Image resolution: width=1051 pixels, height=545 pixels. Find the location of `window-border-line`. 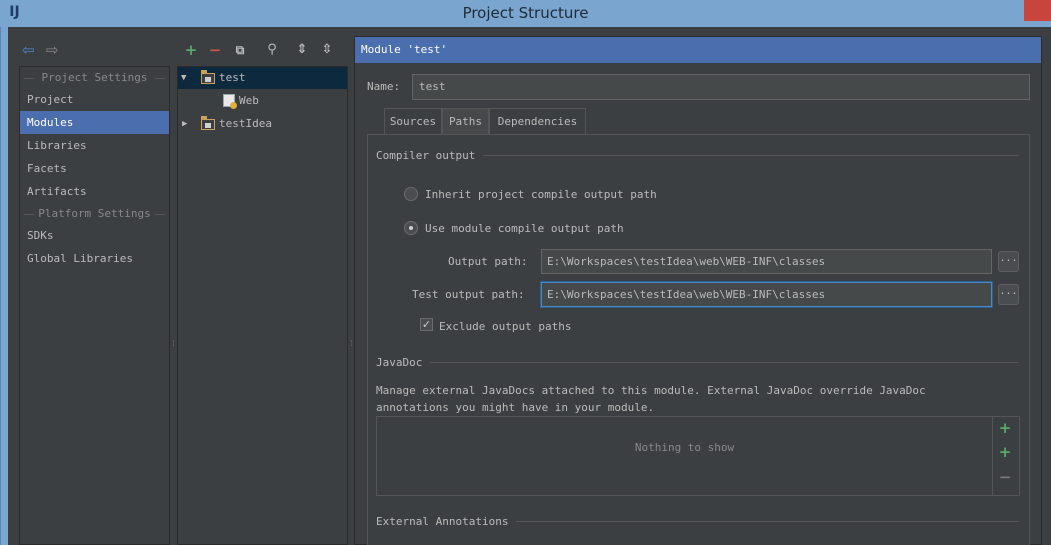

window-border-line is located at coordinates (0, 286).